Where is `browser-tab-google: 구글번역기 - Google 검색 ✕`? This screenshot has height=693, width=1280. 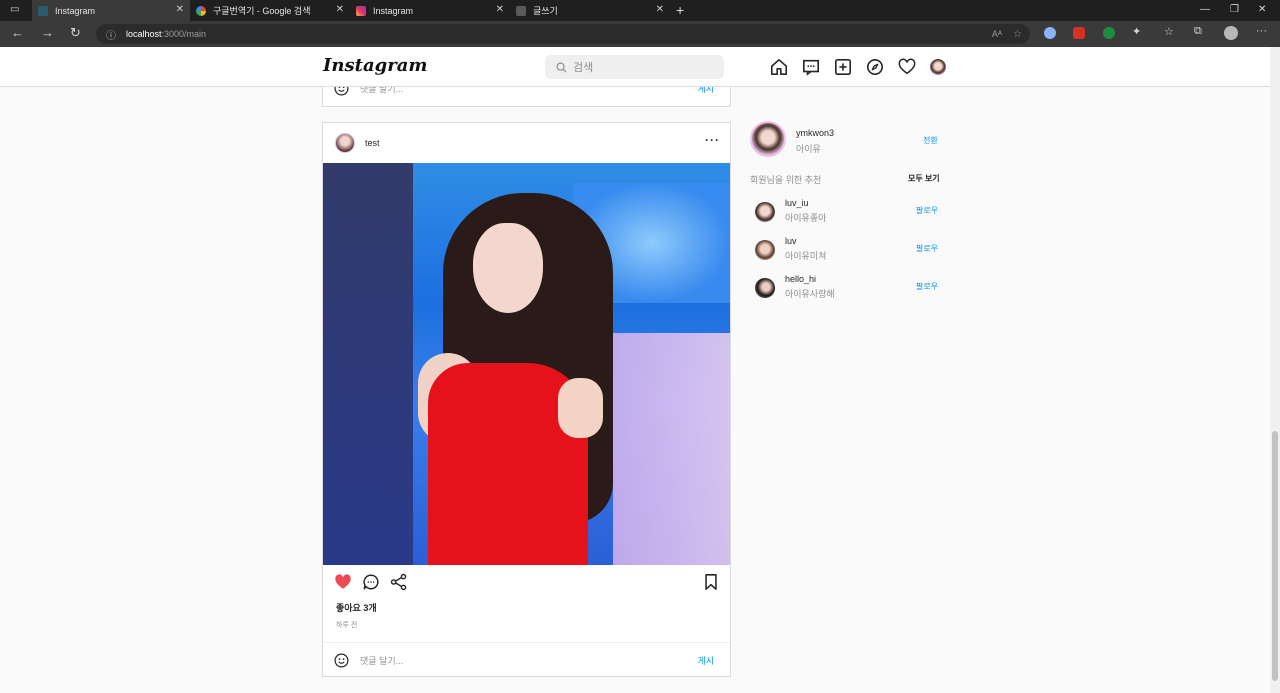
browser-tab-google: 구글번역기 - Google 검색 ✕ is located at coordinates (270, 10).